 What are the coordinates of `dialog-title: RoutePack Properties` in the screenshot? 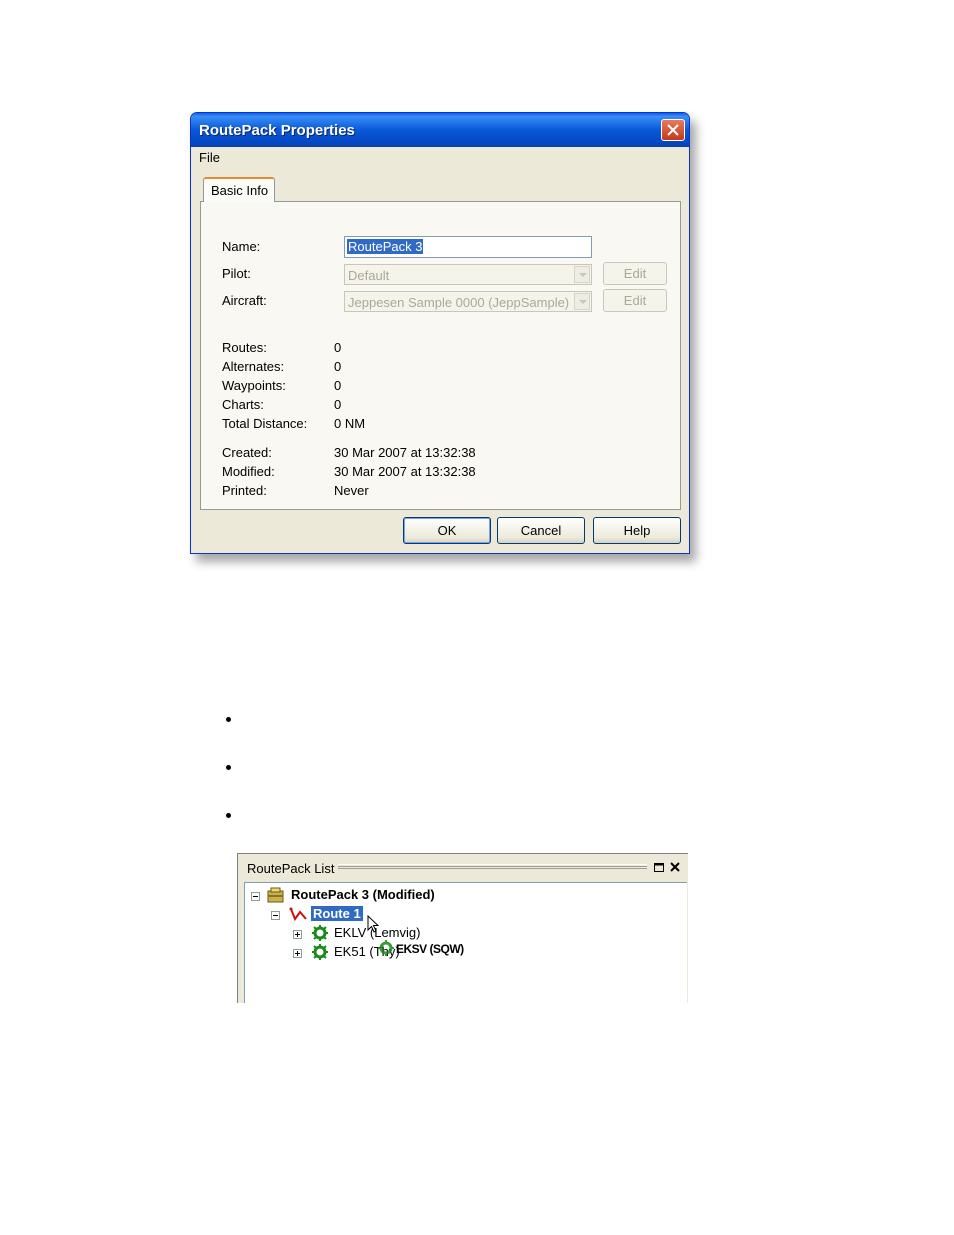 It's located at (277, 130).